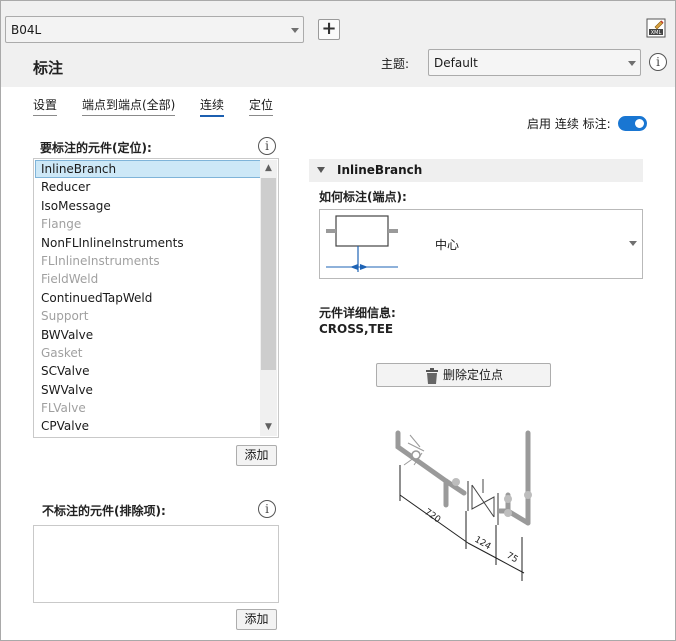 Image resolution: width=676 pixels, height=641 pixels. What do you see at coordinates (45, 106) in the screenshot?
I see `tab-settings: 设置` at bounding box center [45, 106].